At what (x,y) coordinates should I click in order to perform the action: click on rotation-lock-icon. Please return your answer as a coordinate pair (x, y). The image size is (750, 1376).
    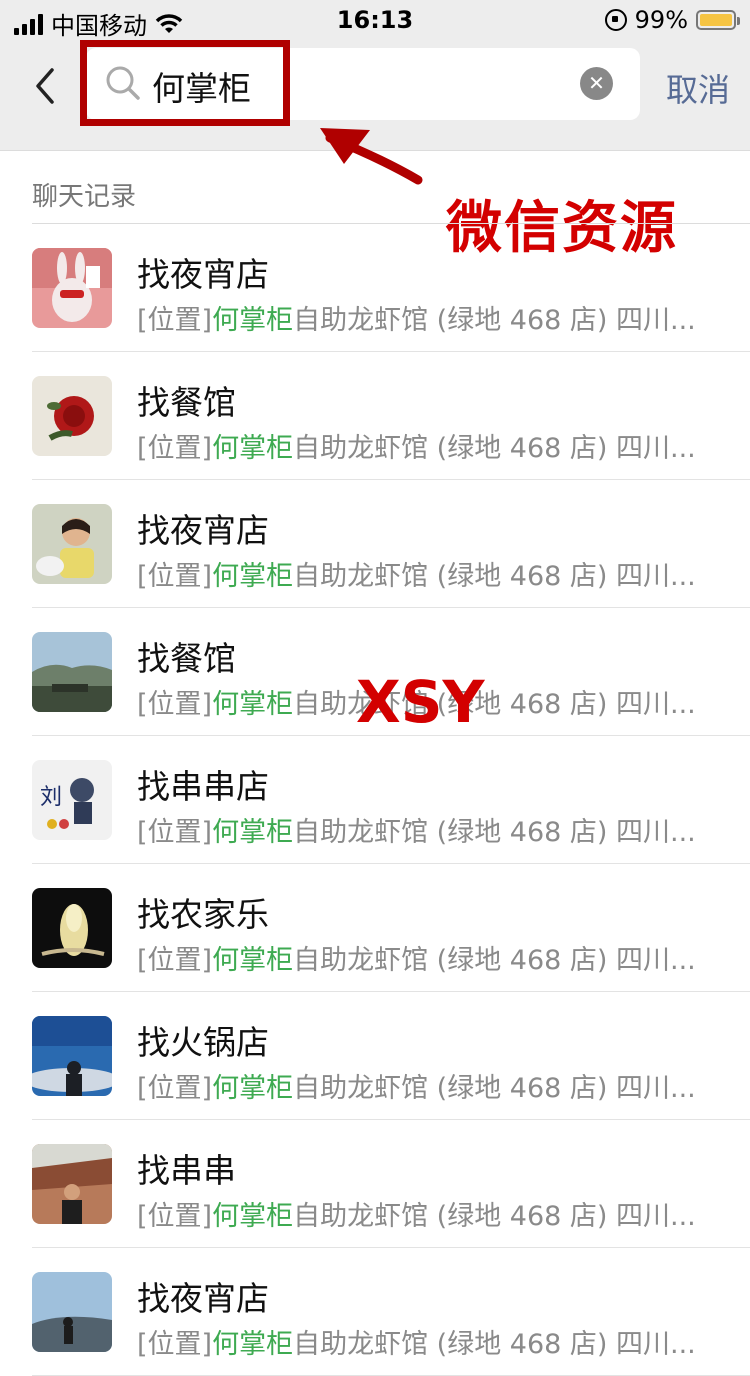
    Looking at the image, I should click on (615, 20).